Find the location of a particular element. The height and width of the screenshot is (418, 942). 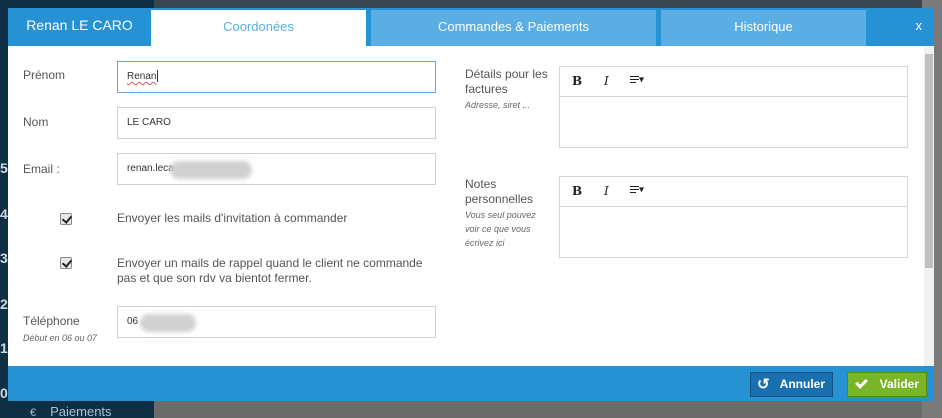

background-day-number: 4 is located at coordinates (4, 214).